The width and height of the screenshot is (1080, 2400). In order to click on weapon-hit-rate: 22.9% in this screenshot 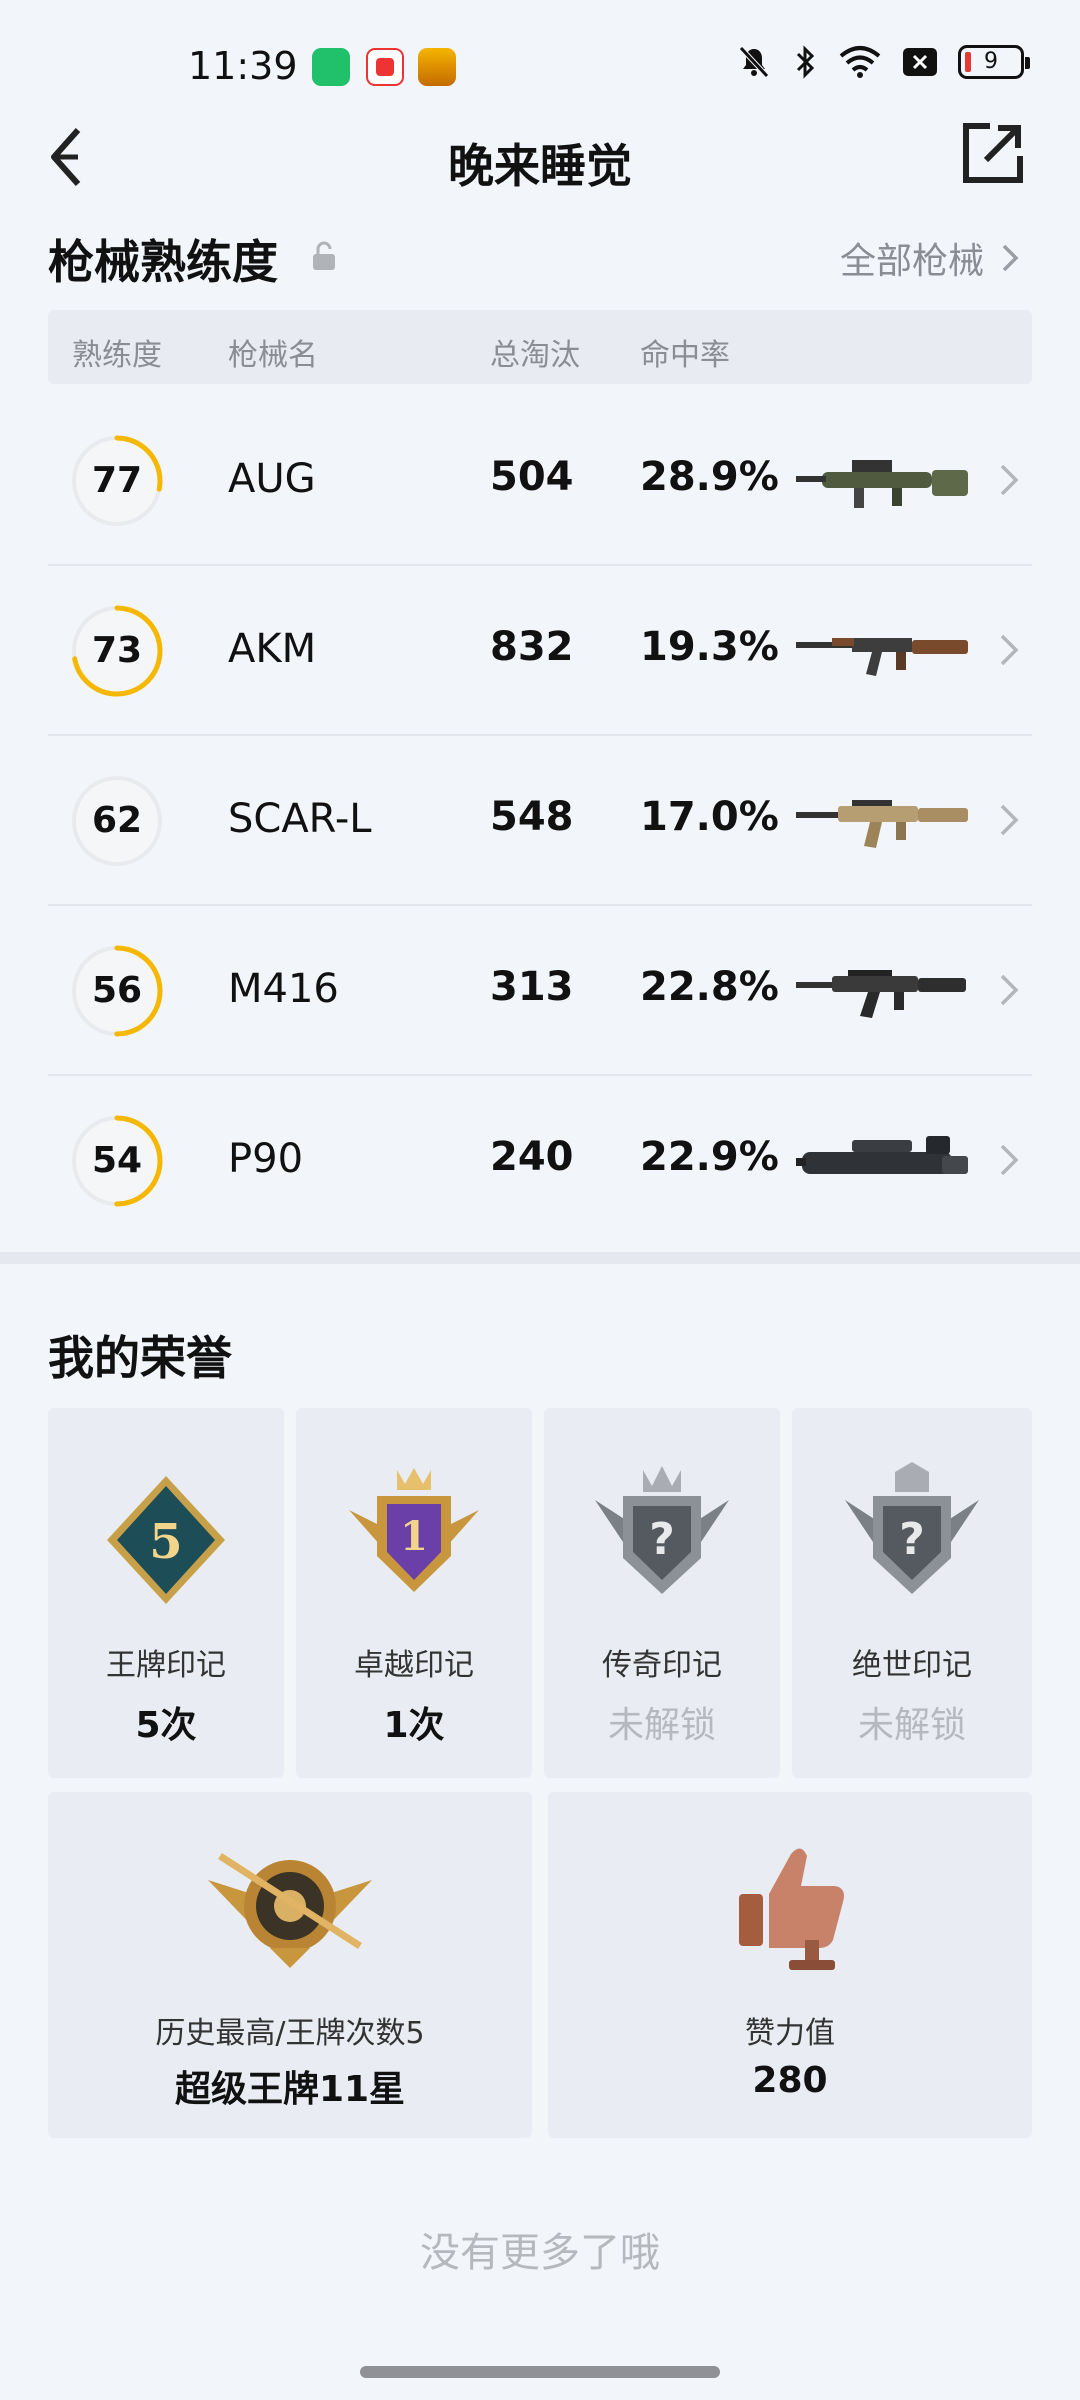, I will do `click(709, 1157)`.